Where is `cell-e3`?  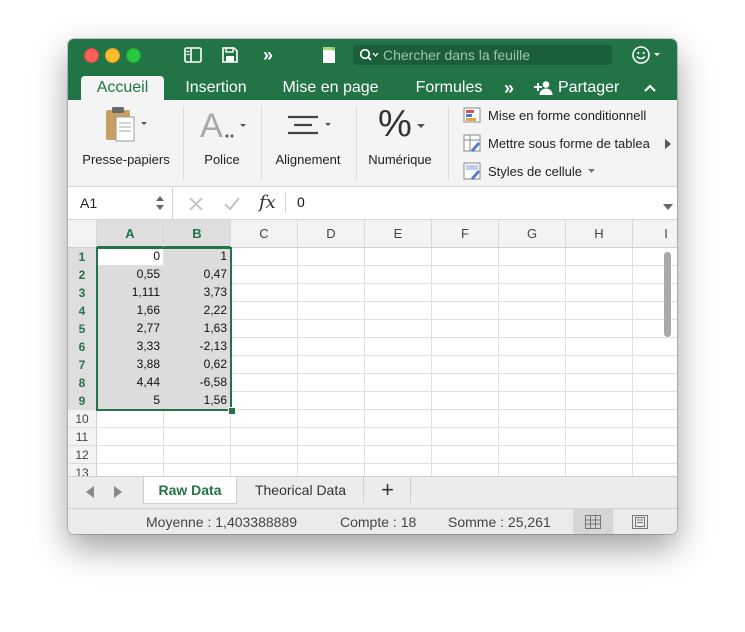
cell-e3 is located at coordinates (398, 293).